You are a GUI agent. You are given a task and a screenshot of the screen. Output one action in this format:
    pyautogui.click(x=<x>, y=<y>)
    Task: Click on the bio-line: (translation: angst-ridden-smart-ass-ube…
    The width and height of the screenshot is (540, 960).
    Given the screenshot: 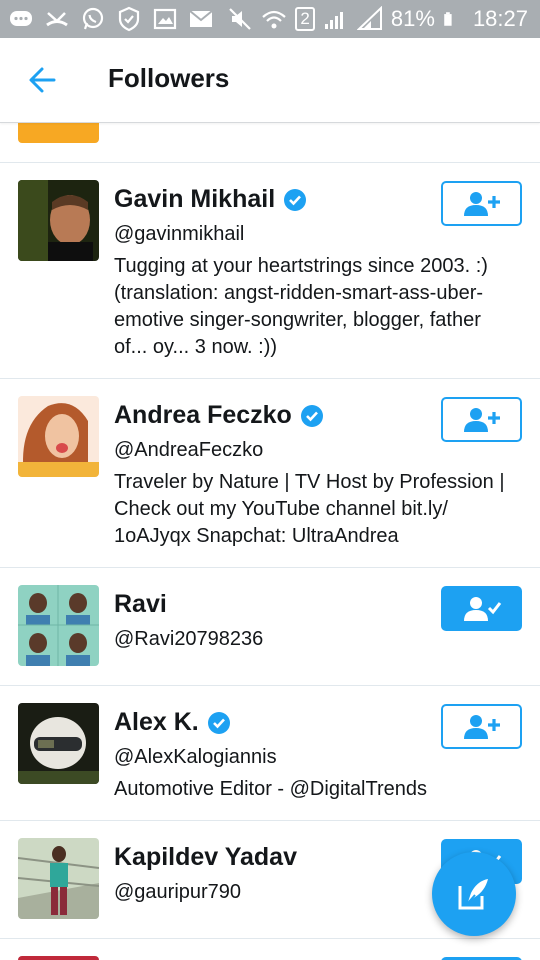 What is the action you would take?
    pyautogui.click(x=299, y=293)
    